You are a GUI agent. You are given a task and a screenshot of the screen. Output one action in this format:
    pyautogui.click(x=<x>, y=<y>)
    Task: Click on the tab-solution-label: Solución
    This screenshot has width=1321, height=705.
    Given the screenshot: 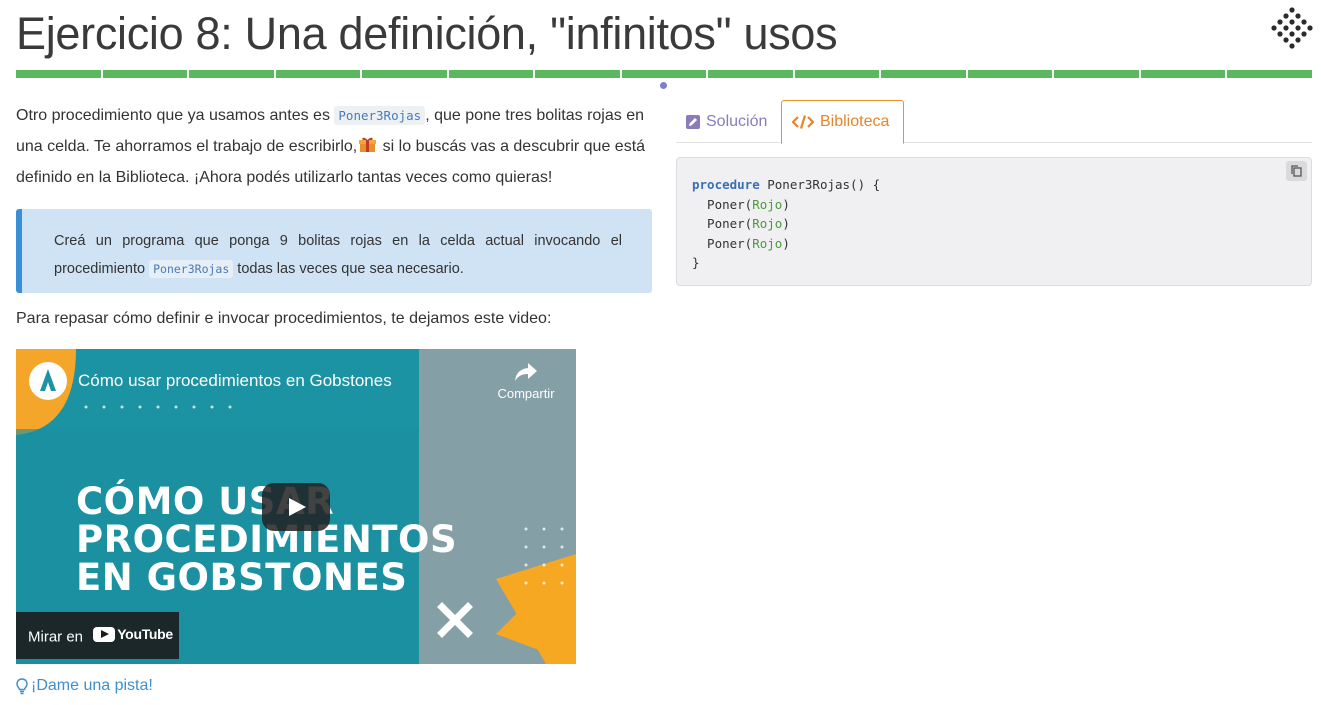 What is the action you would take?
    pyautogui.click(x=737, y=121)
    